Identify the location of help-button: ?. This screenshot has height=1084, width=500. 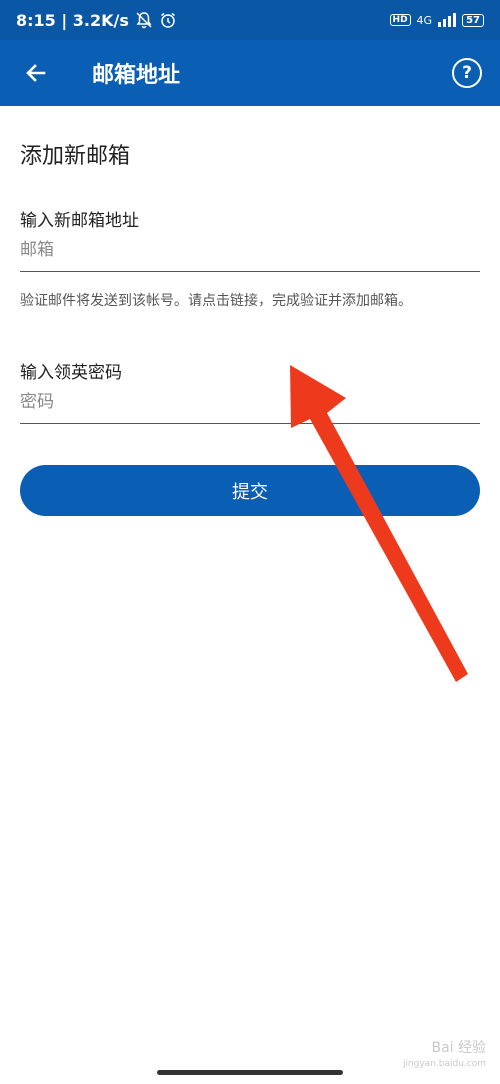
(467, 73).